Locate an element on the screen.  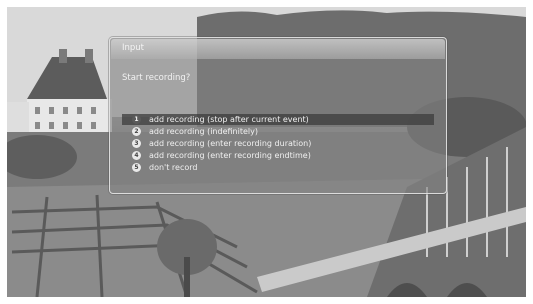
option-label: add recording (stop after current event) is located at coordinates (229, 119).